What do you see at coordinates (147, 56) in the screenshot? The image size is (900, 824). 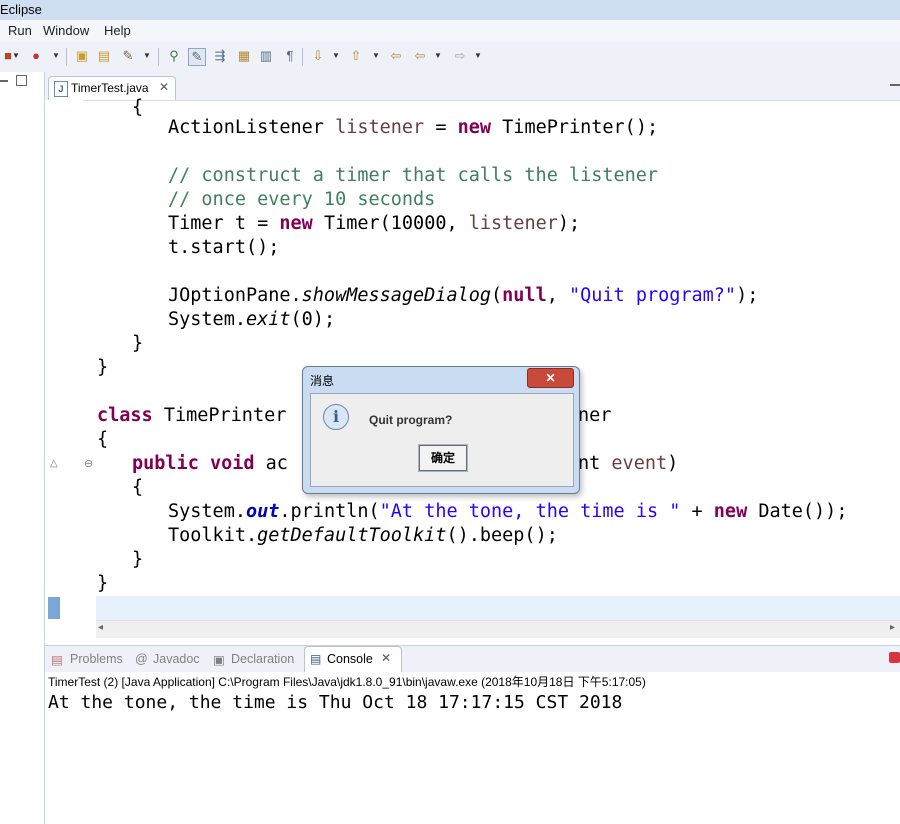 I see `task-dropdown-icon: ▼` at bounding box center [147, 56].